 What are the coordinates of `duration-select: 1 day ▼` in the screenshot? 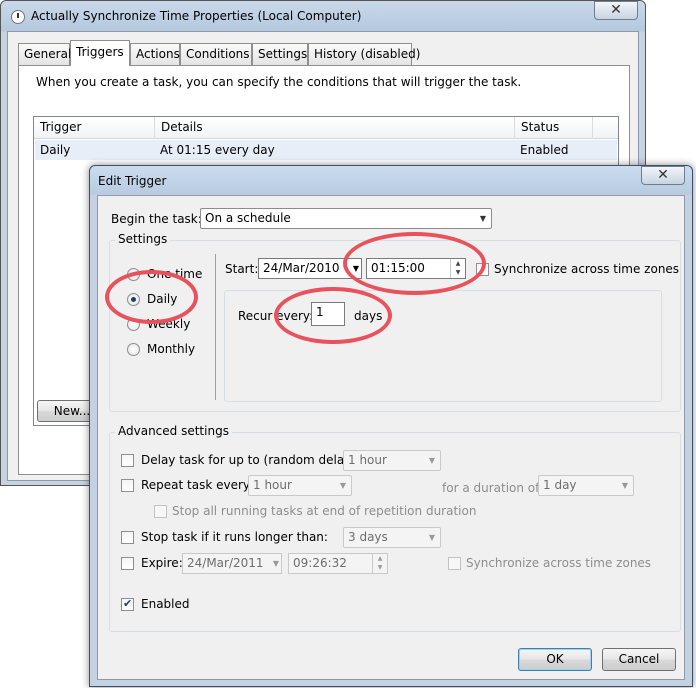 It's located at (586, 485).